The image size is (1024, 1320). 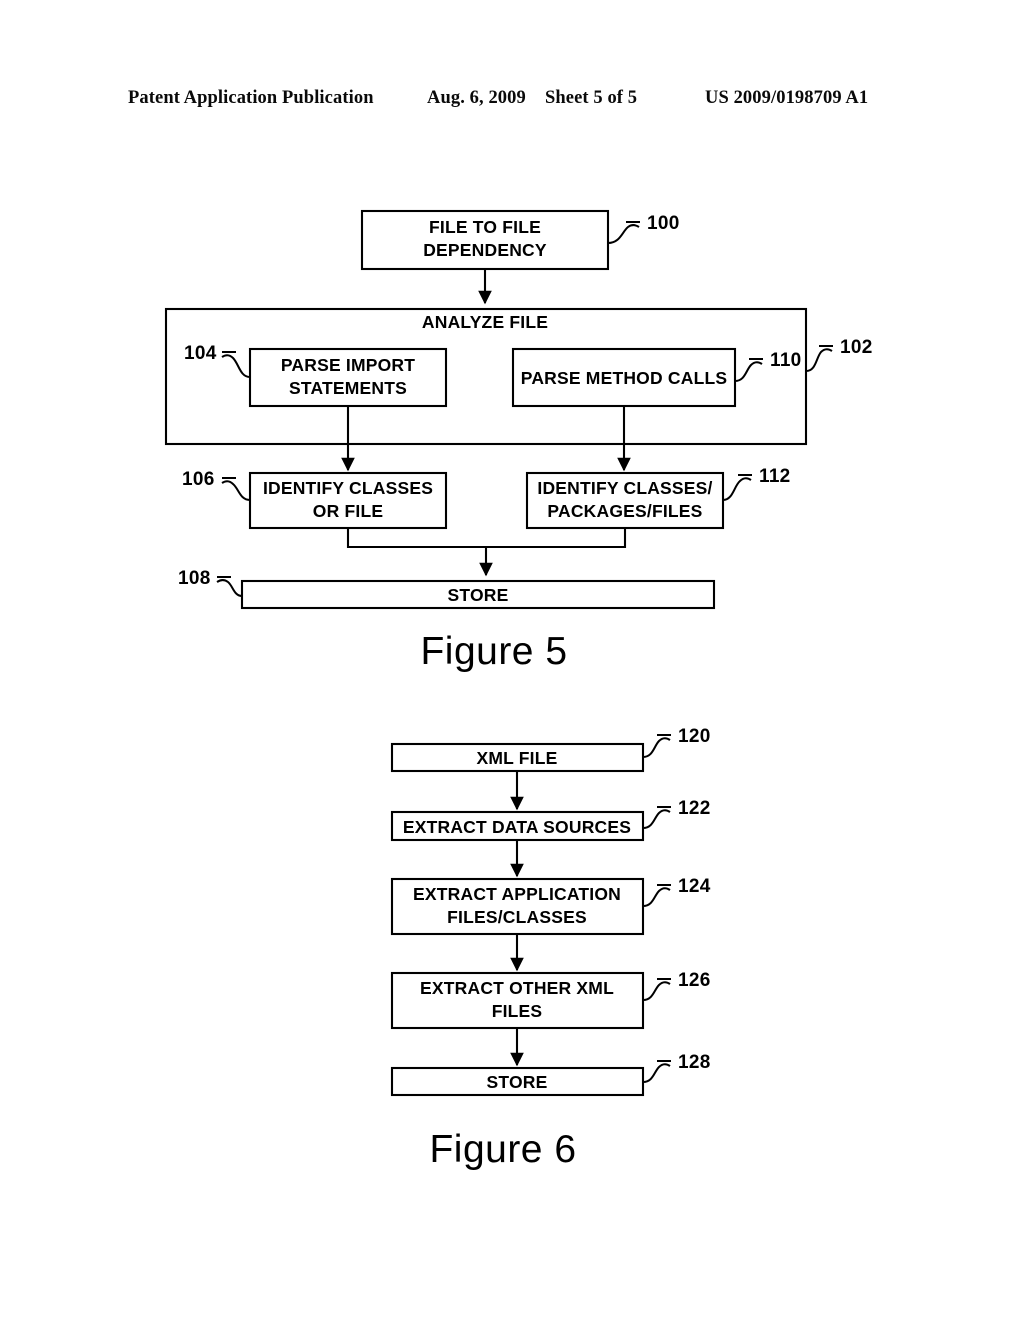 What do you see at coordinates (676, 742) in the screenshot?
I see `reference-lead-120: 120` at bounding box center [676, 742].